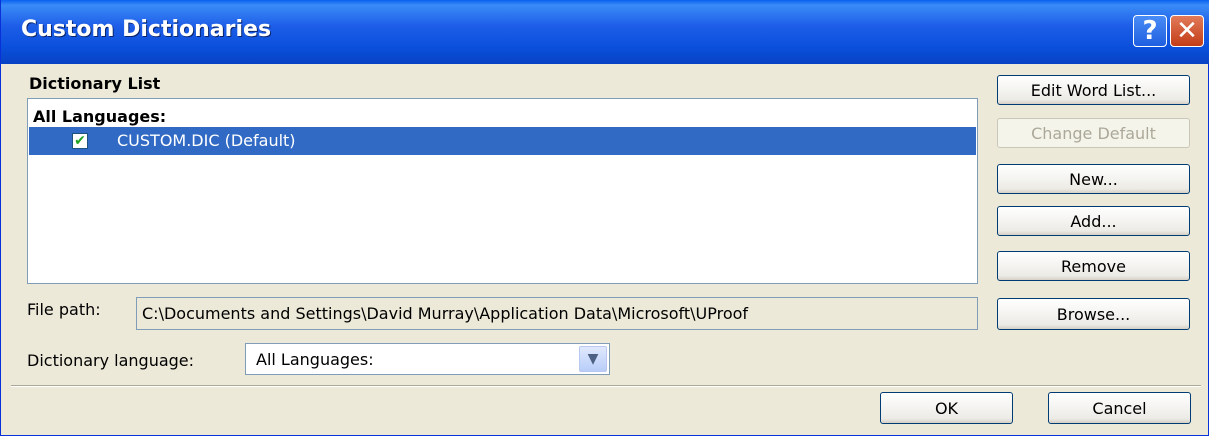  I want to click on dictionary-checkbox: ✔, so click(80, 141).